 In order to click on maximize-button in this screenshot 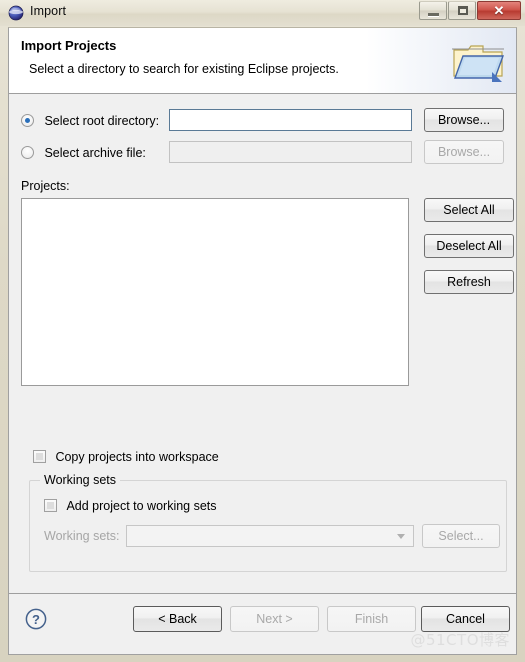, I will do `click(462, 10)`.